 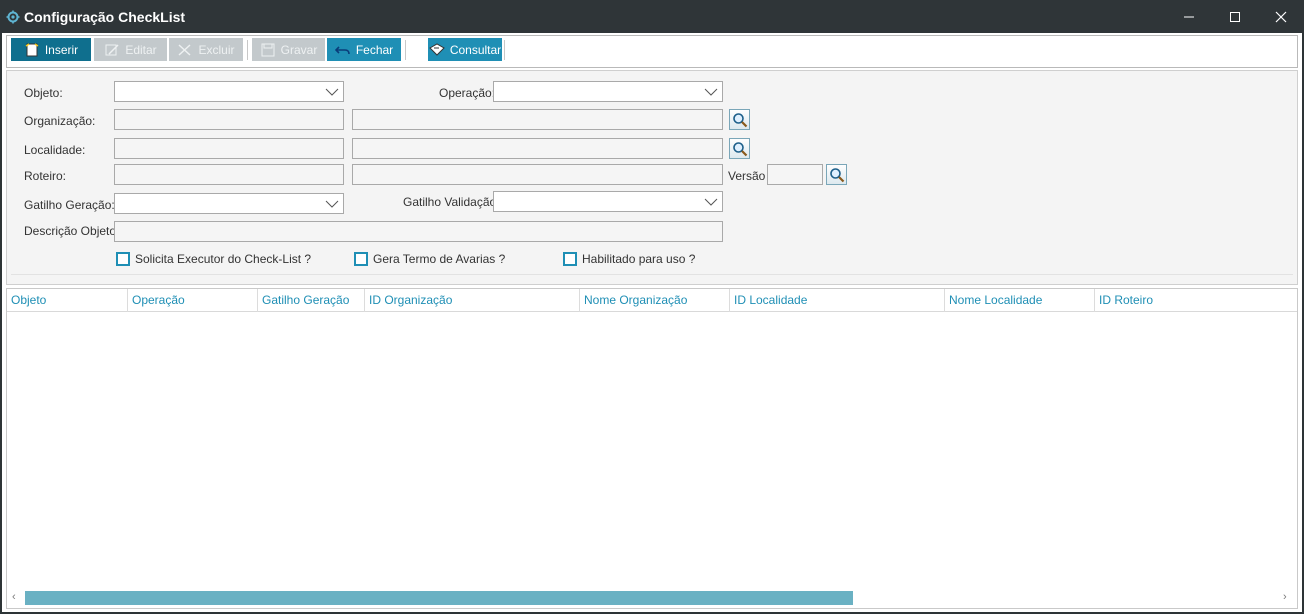 What do you see at coordinates (608, 201) in the screenshot?
I see `gatilho-validacao-combobox` at bounding box center [608, 201].